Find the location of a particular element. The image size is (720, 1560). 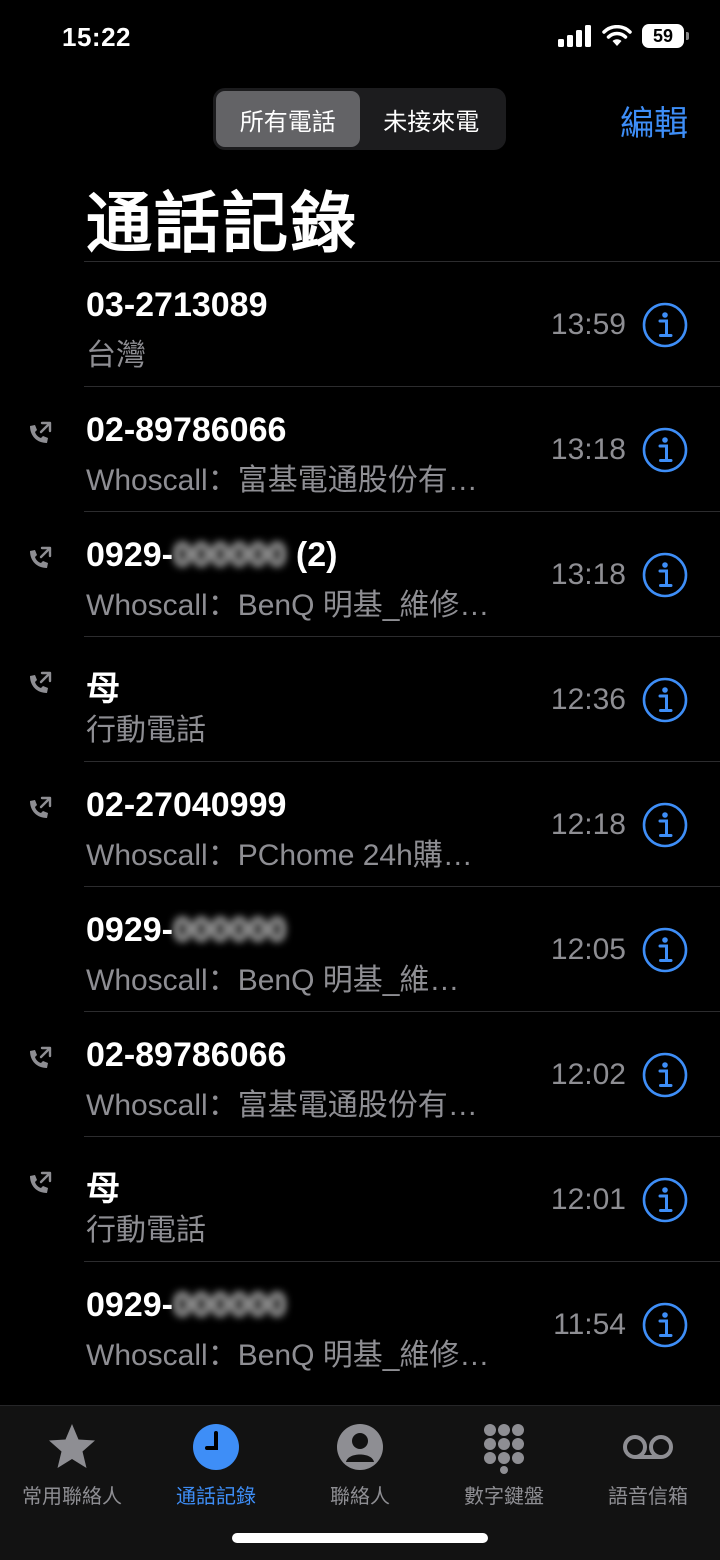

call-name: 03-2713089 is located at coordinates (177, 305).